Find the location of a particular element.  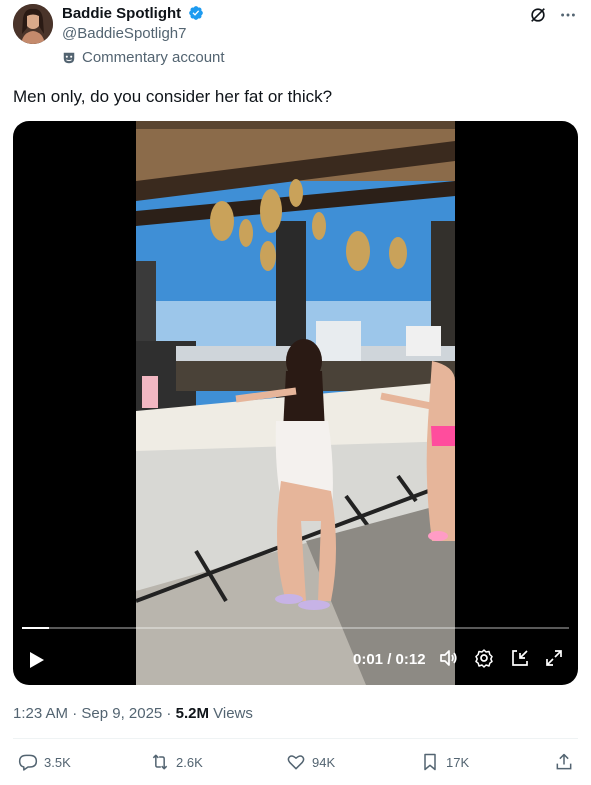

heart-icon is located at coordinates (296, 762).